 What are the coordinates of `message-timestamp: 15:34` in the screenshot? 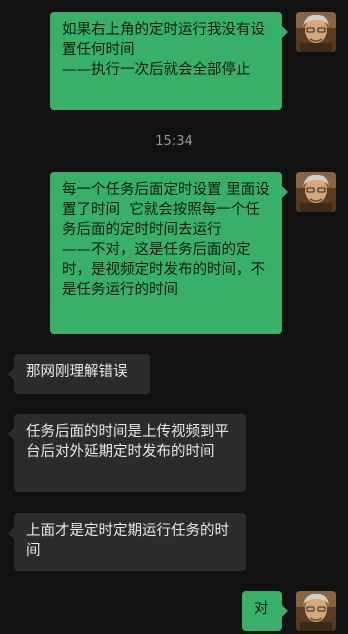 It's located at (174, 141).